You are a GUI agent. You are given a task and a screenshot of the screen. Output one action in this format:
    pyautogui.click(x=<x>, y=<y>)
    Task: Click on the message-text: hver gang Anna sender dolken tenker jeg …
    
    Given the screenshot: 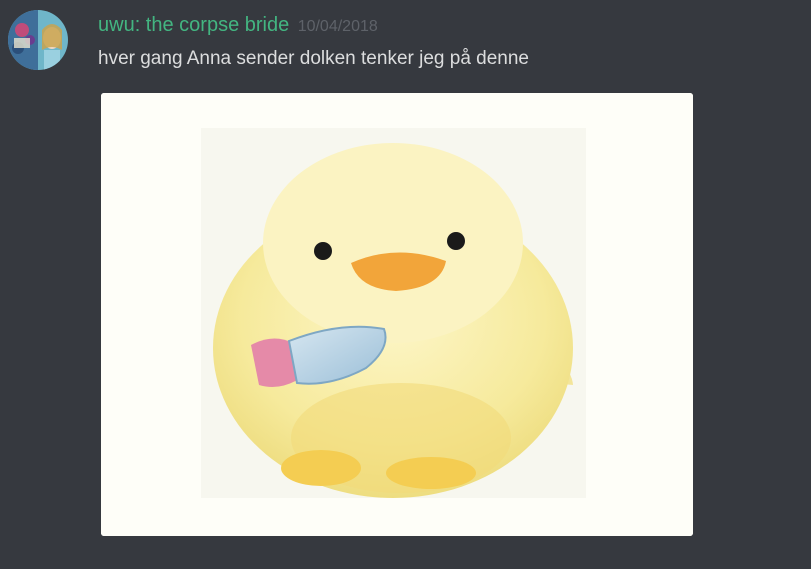 What is the action you would take?
    pyautogui.click(x=313, y=58)
    